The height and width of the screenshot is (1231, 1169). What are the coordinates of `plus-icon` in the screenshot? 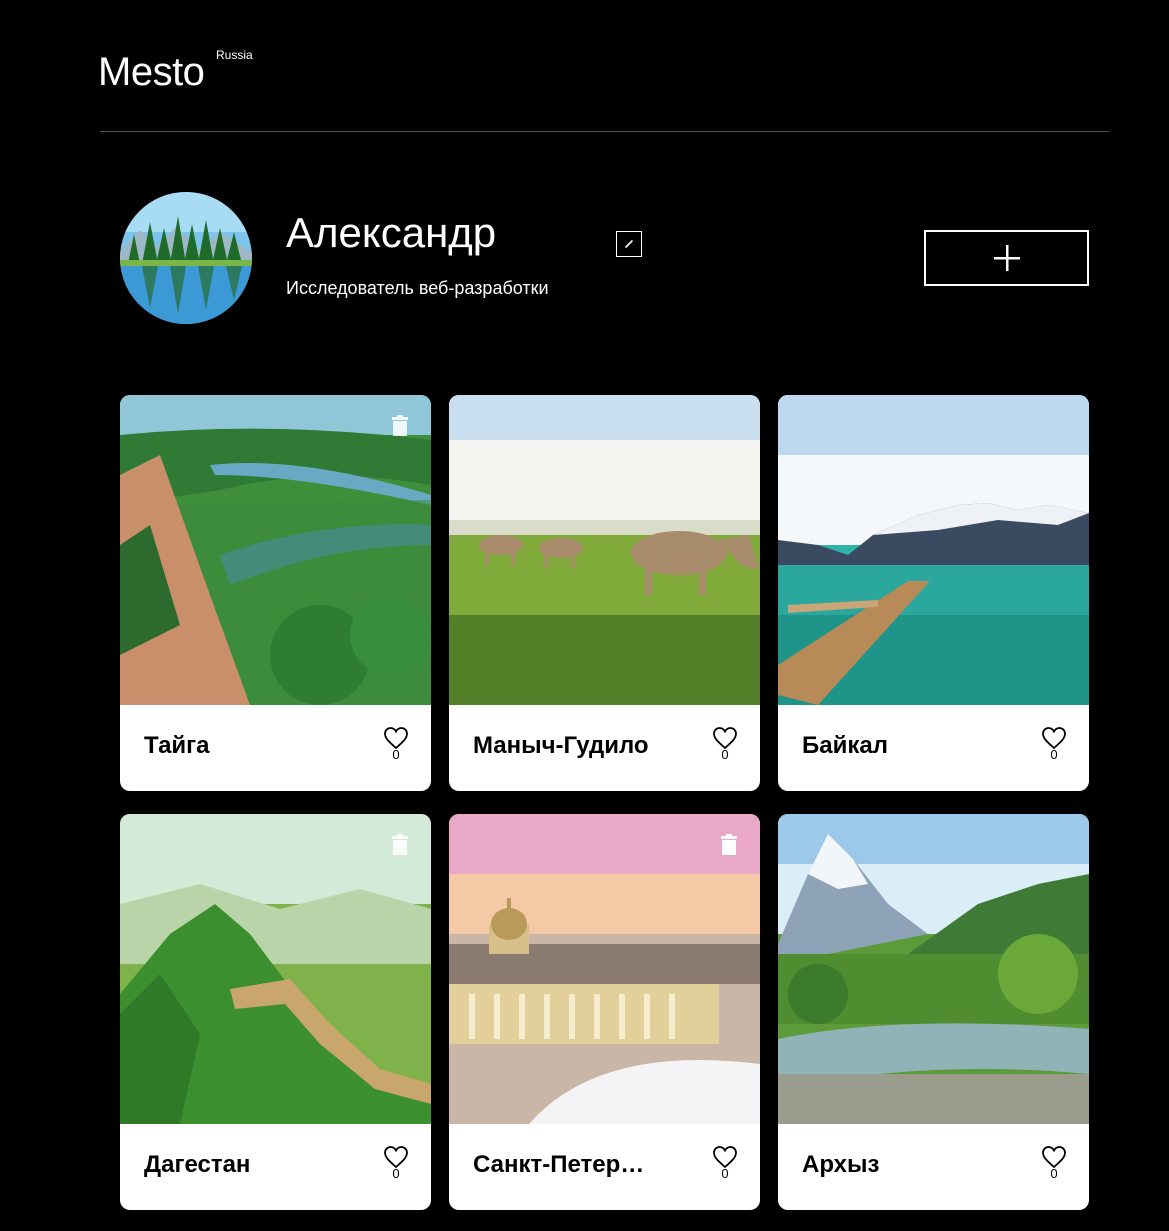 It's located at (1006, 258).